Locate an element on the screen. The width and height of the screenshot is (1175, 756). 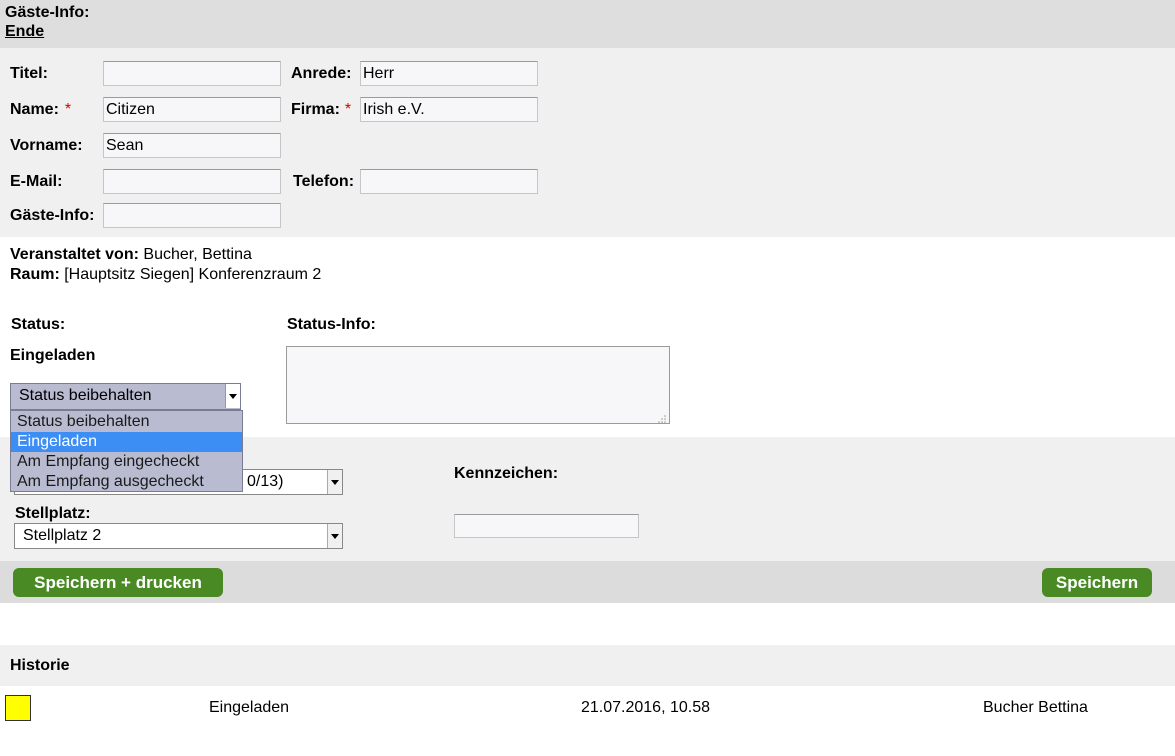
room-line: Raum: [Hauptsitz Siegen] Konferenzraum 2 is located at coordinates (165, 275).